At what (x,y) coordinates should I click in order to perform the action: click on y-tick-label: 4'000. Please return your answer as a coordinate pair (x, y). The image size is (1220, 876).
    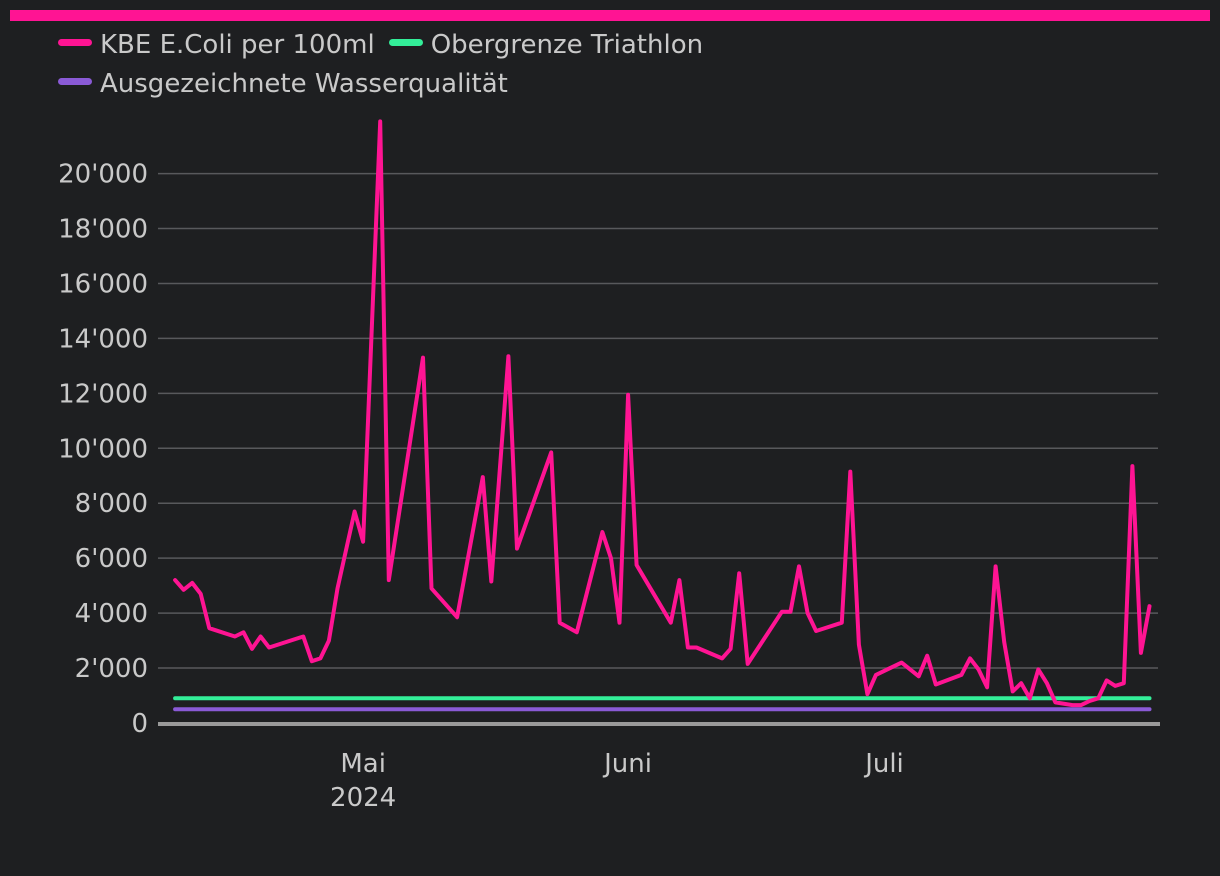
    Looking at the image, I should click on (111, 614).